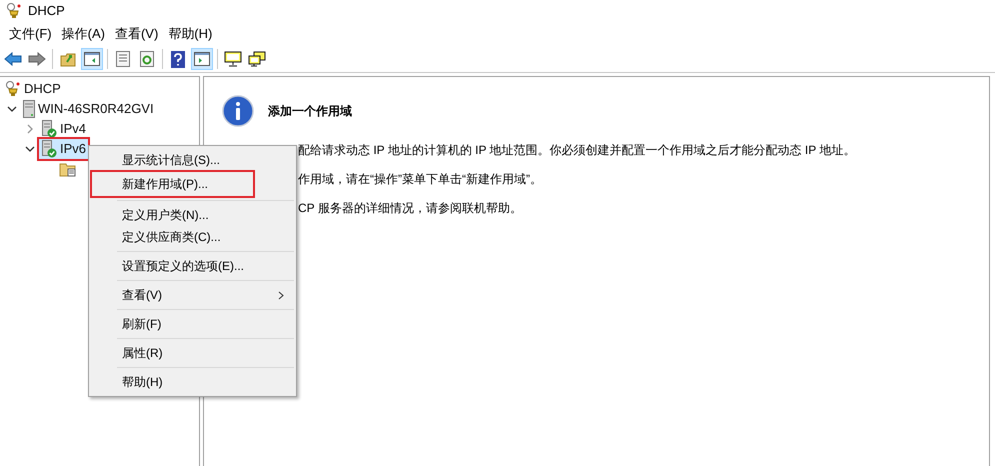  I want to click on context-menu-item: 刷新(F), so click(192, 324).